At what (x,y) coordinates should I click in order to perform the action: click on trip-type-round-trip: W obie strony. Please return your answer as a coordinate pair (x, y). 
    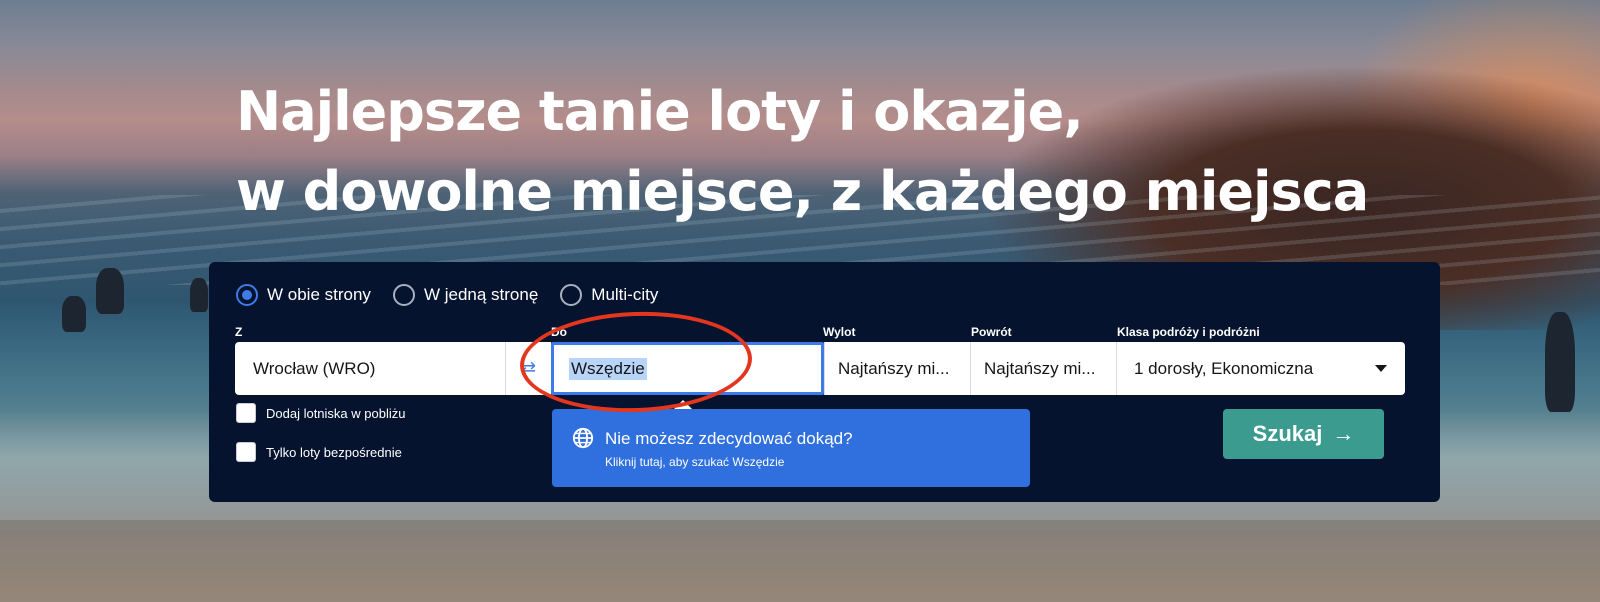
    Looking at the image, I should click on (303, 295).